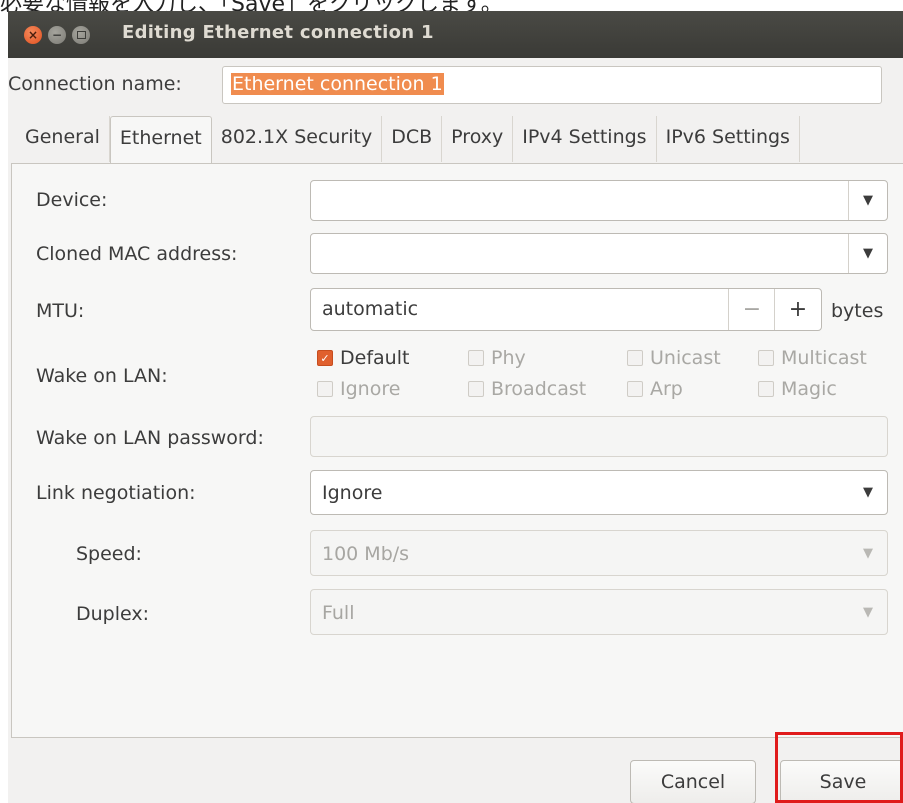  What do you see at coordinates (539, 389) in the screenshot?
I see `wol-broadcast-label: Broadcast` at bounding box center [539, 389].